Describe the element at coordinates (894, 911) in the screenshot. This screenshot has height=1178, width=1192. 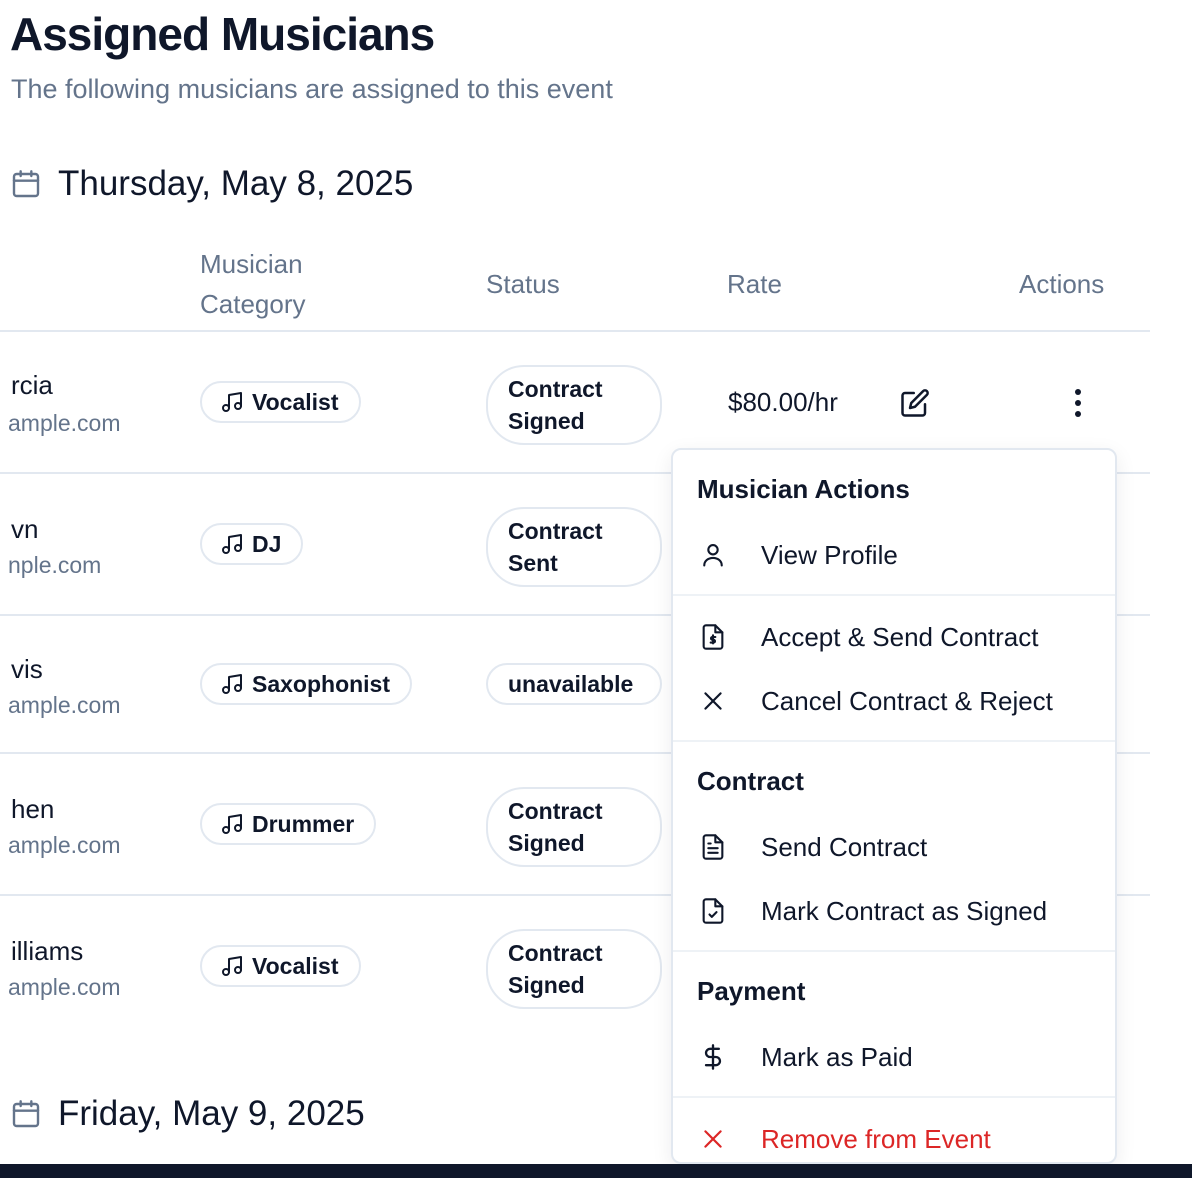
I see `menu-item-mark-contract-signed: Mark Contract as Signed` at that location.